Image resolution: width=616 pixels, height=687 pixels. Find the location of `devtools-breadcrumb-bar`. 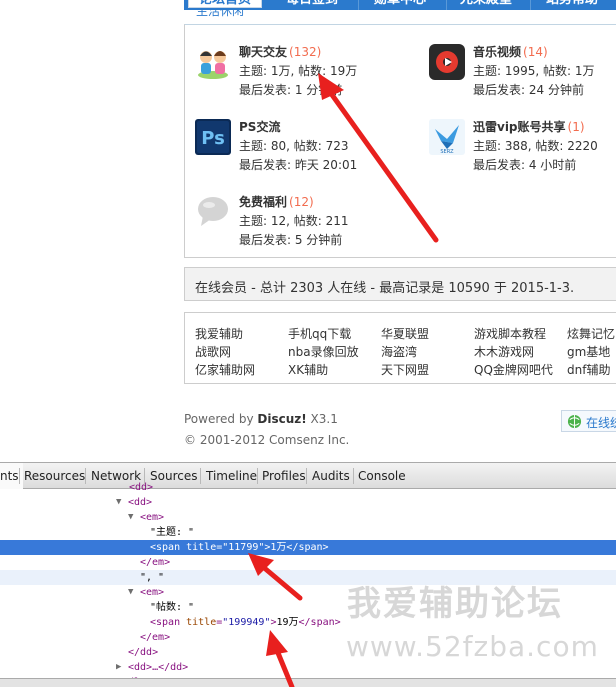

devtools-breadcrumb-bar is located at coordinates (308, 682).